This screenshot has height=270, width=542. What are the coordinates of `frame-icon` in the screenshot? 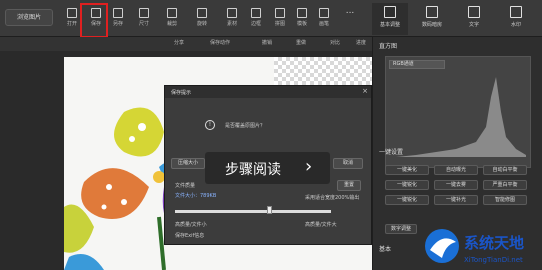 It's located at (256, 13).